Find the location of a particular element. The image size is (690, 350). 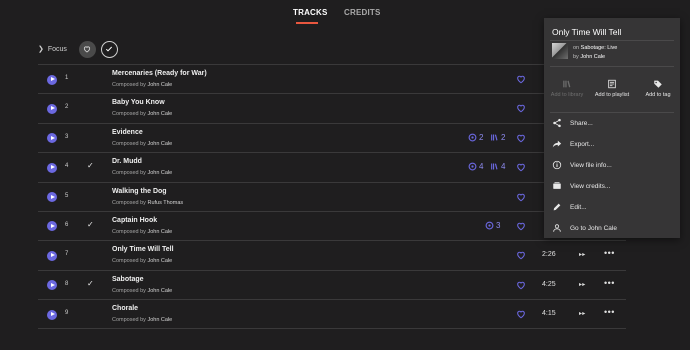

tab-tracks: TRACKS is located at coordinates (310, 12).